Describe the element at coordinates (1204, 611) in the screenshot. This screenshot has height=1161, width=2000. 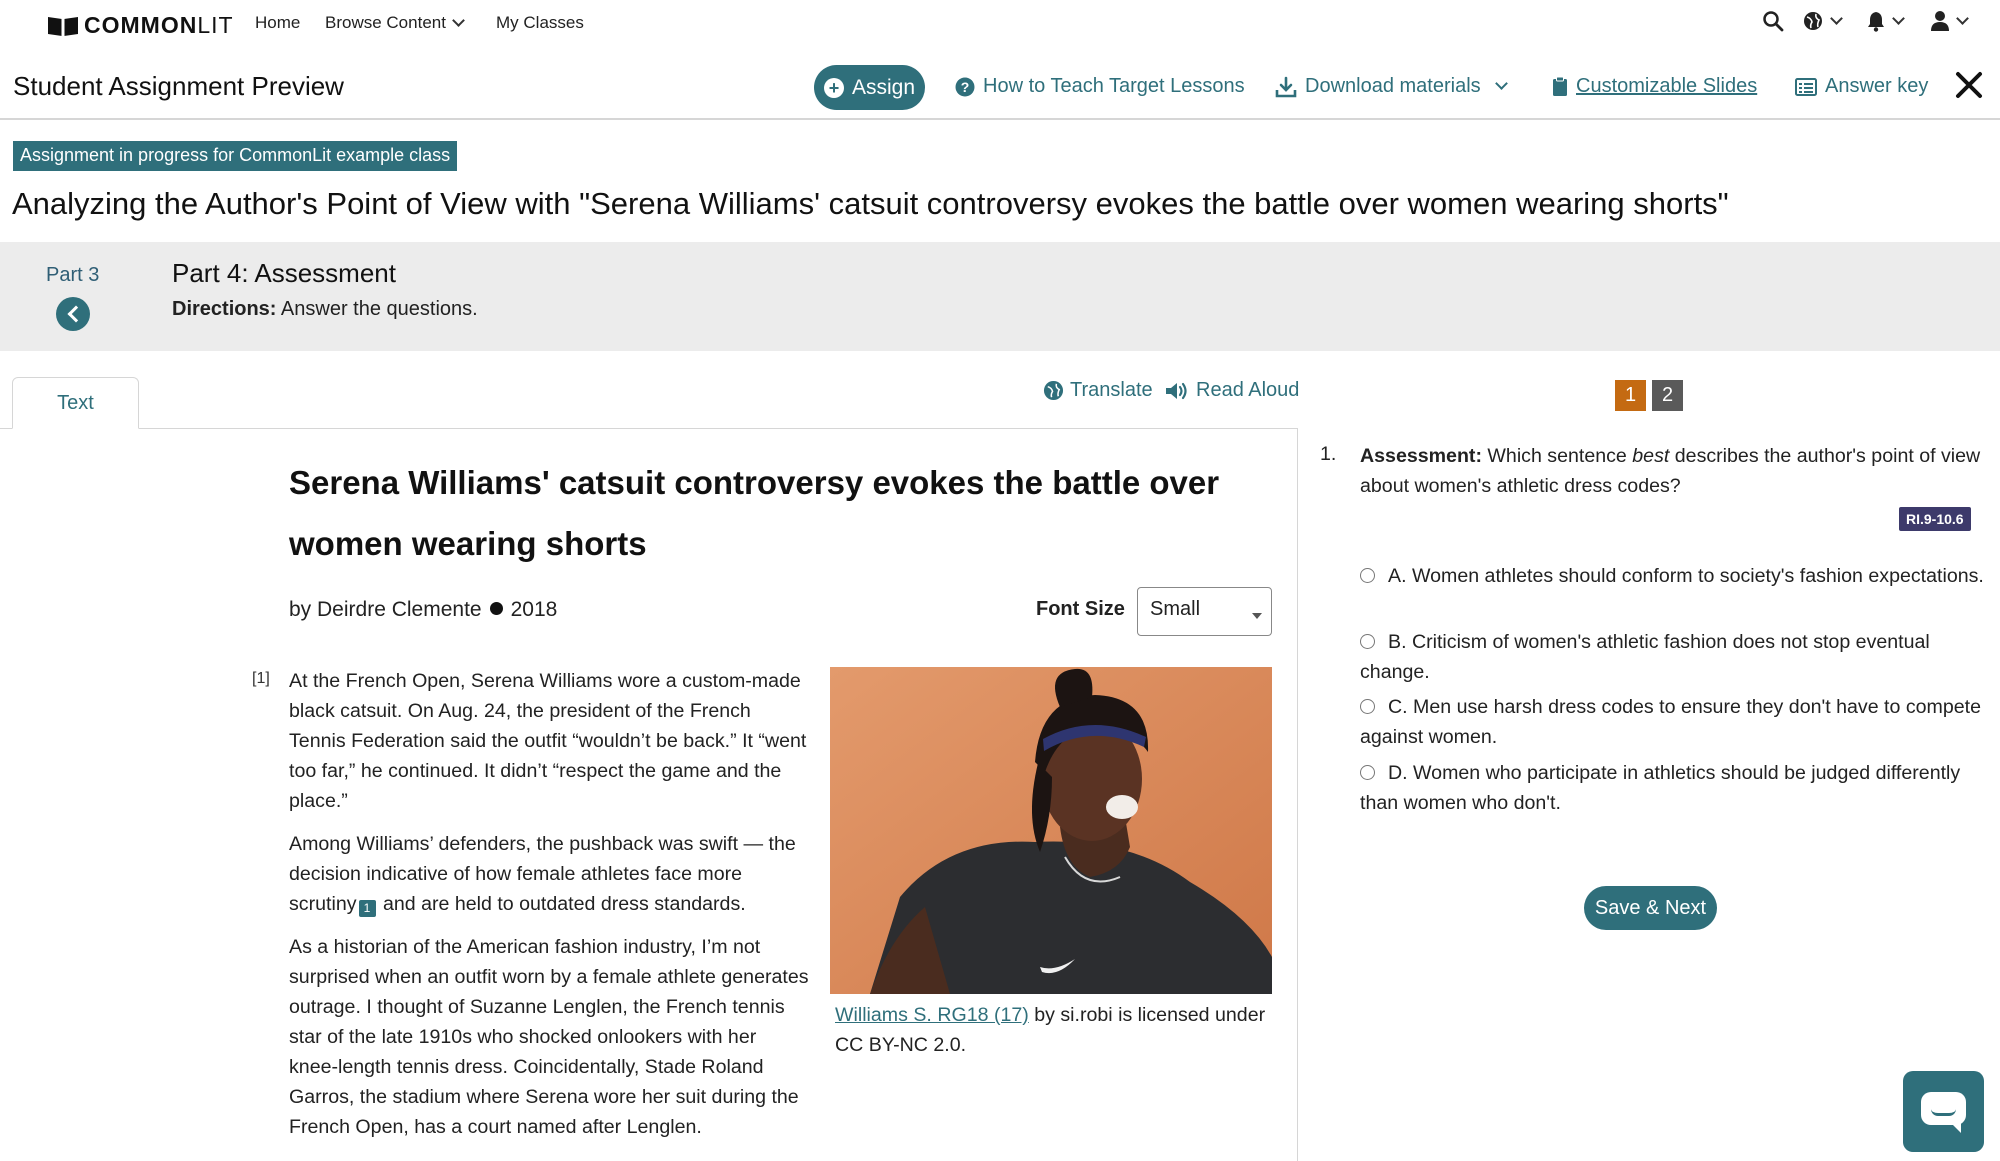
I see `font-size-select: Small` at that location.